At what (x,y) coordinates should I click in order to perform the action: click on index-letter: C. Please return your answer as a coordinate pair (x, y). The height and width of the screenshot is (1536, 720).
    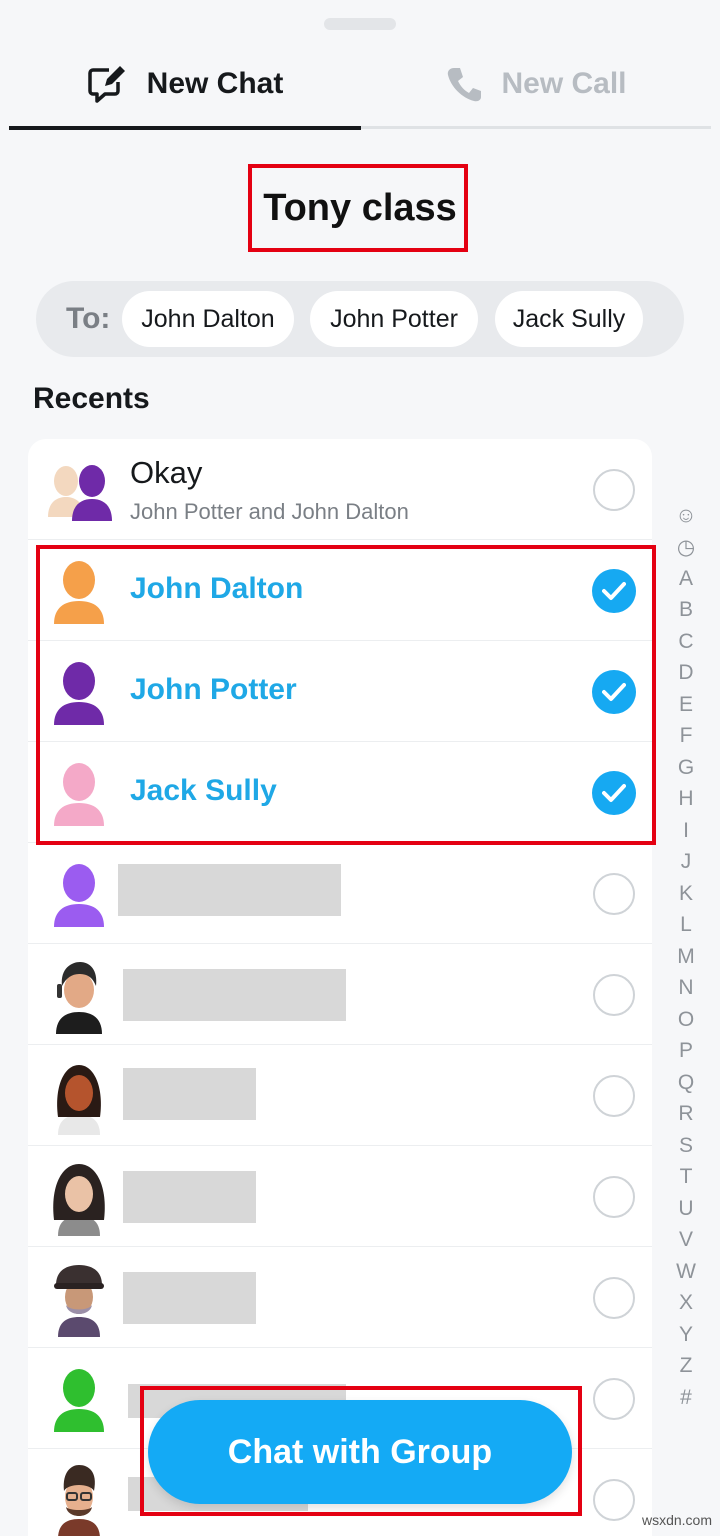
    Looking at the image, I should click on (686, 642).